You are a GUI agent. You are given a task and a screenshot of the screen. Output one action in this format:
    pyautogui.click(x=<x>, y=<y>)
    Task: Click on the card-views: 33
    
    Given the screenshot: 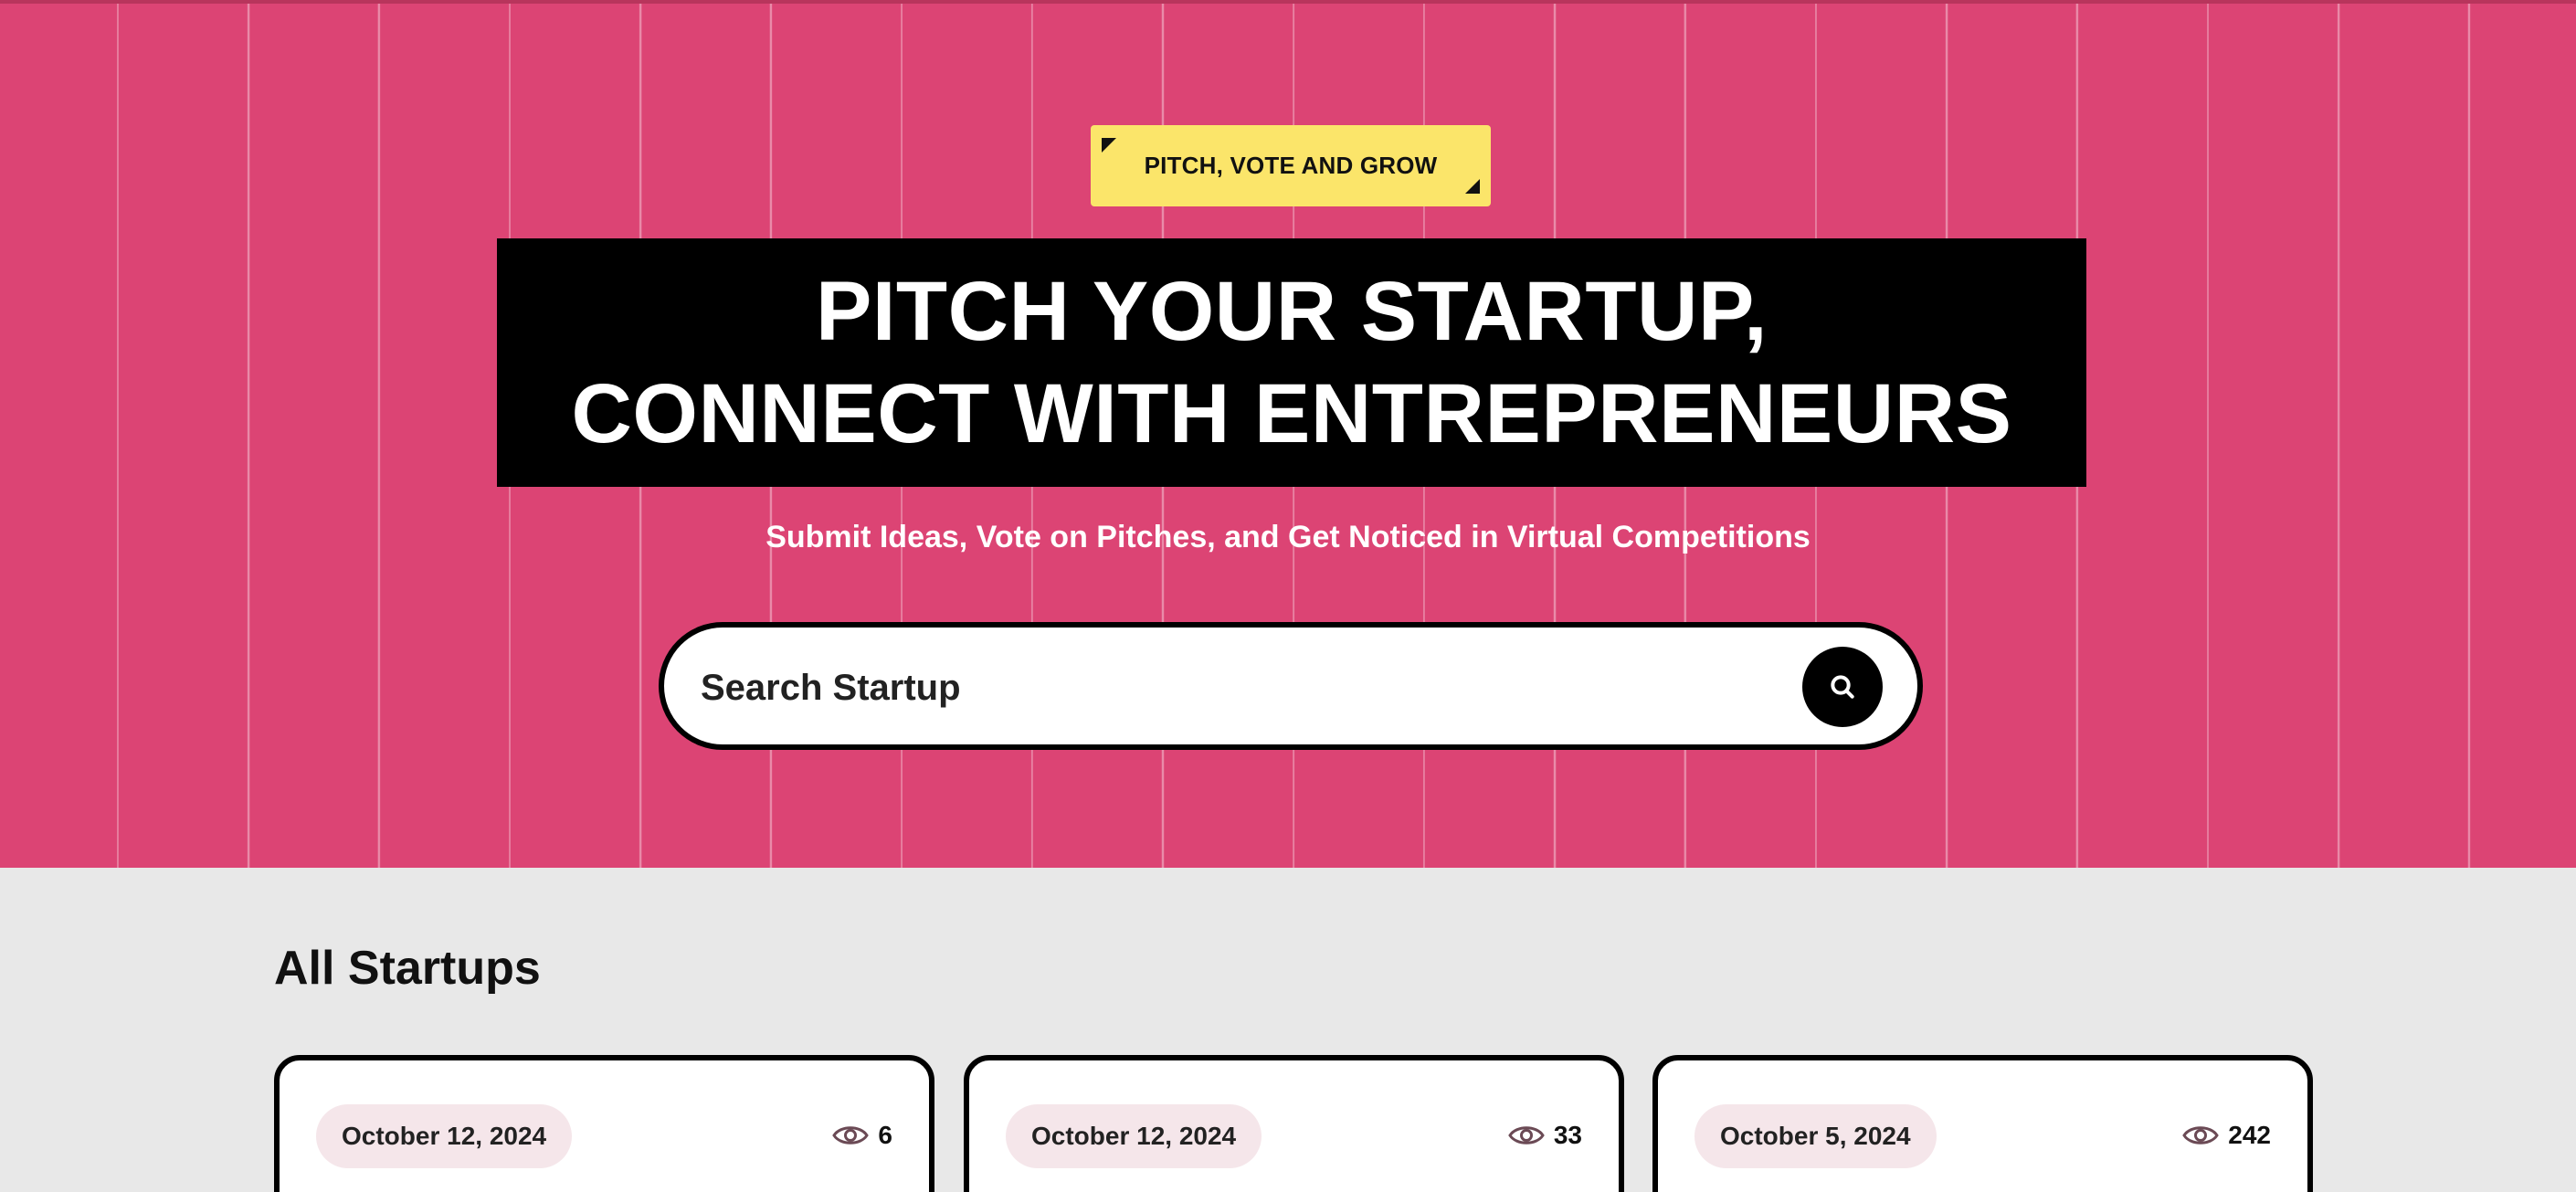 What is the action you would take?
    pyautogui.click(x=1545, y=1135)
    